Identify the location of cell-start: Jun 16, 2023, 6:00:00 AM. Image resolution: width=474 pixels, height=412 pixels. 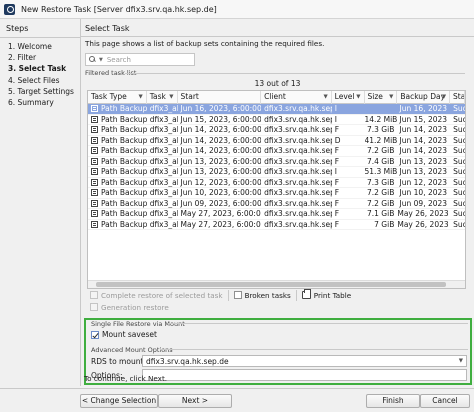
(221, 108).